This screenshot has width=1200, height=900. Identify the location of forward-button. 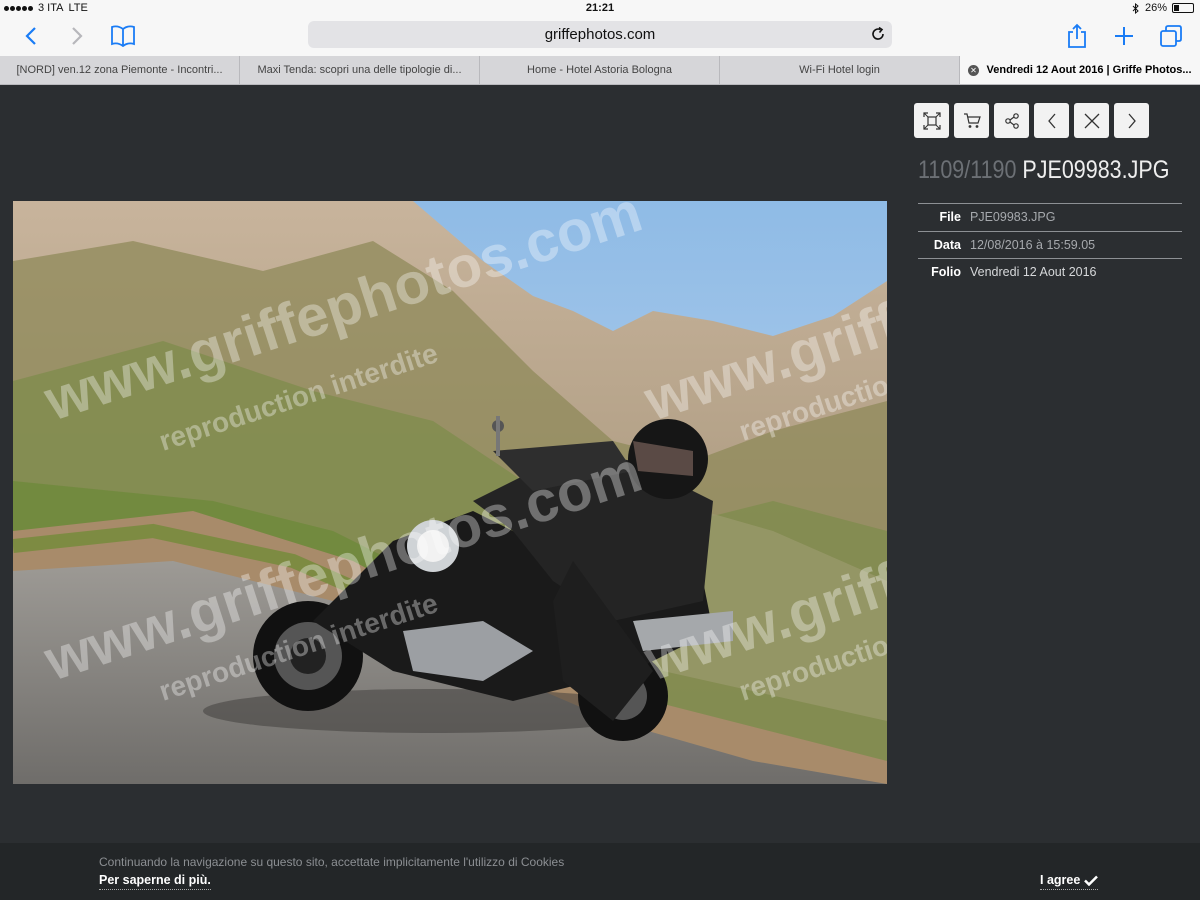
(77, 36).